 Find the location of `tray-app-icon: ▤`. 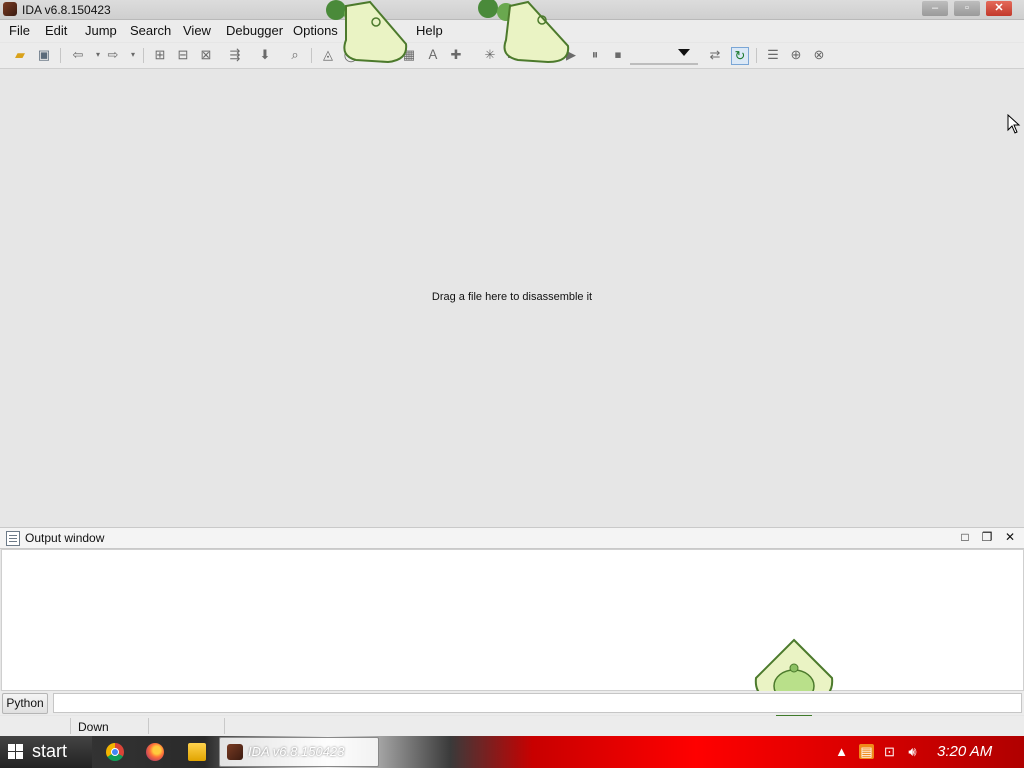

tray-app-icon: ▤ is located at coordinates (866, 751).